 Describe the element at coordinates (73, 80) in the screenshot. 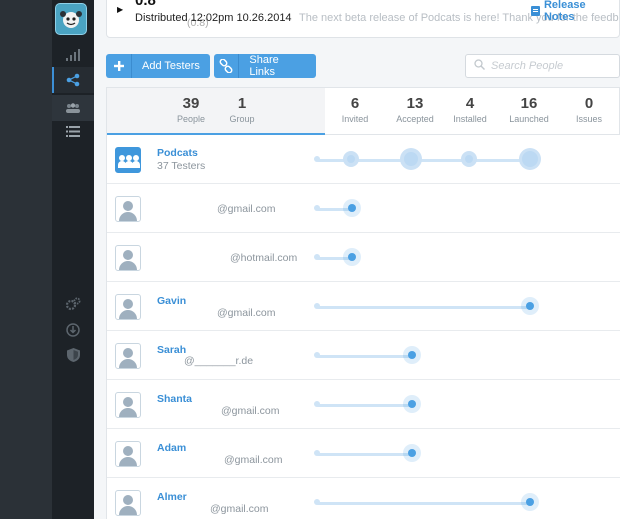

I see `share-nodes-icon` at that location.